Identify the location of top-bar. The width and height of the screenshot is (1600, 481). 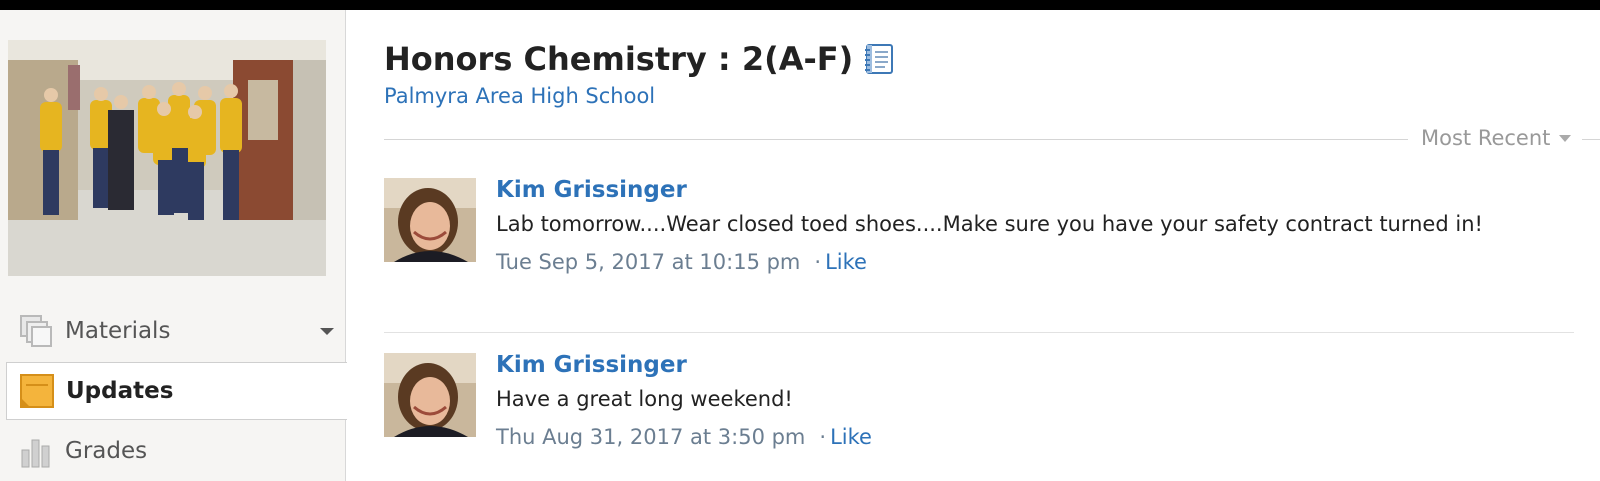
(800, 5).